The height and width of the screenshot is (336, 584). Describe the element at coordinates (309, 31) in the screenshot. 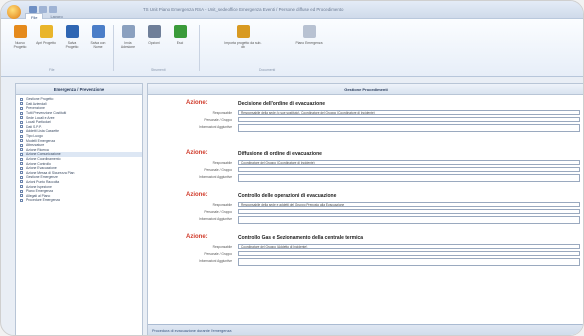

I see `document-icon` at that location.